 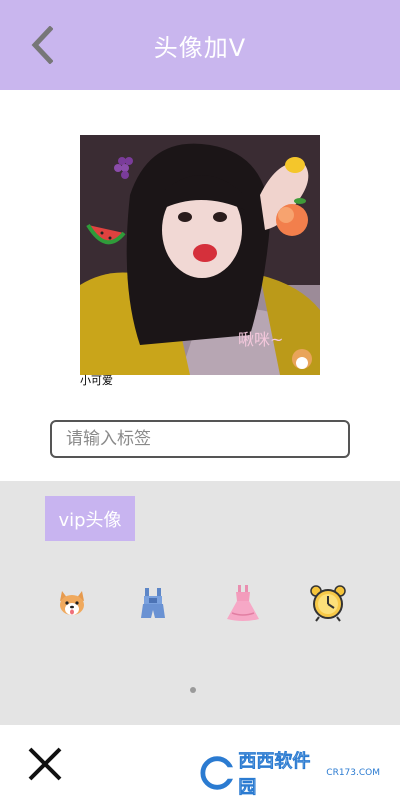 I want to click on close-icon, so click(x=45, y=764).